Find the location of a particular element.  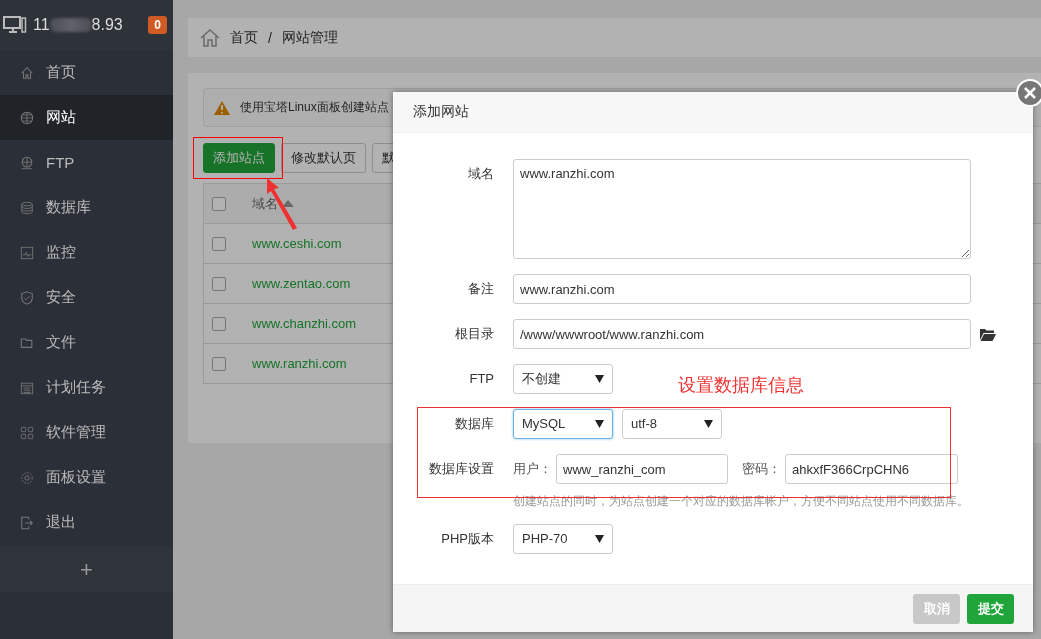

input-field: www.ranzhi.com is located at coordinates (742, 289).